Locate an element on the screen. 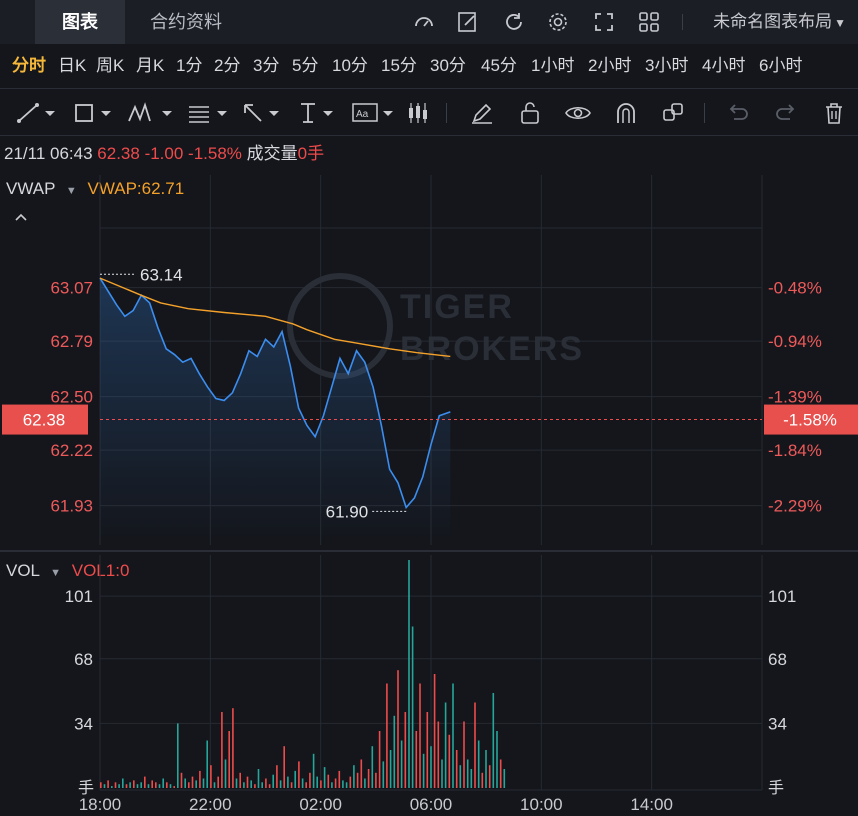 The image size is (858, 816). interval-9: 15分 is located at coordinates (399, 66).